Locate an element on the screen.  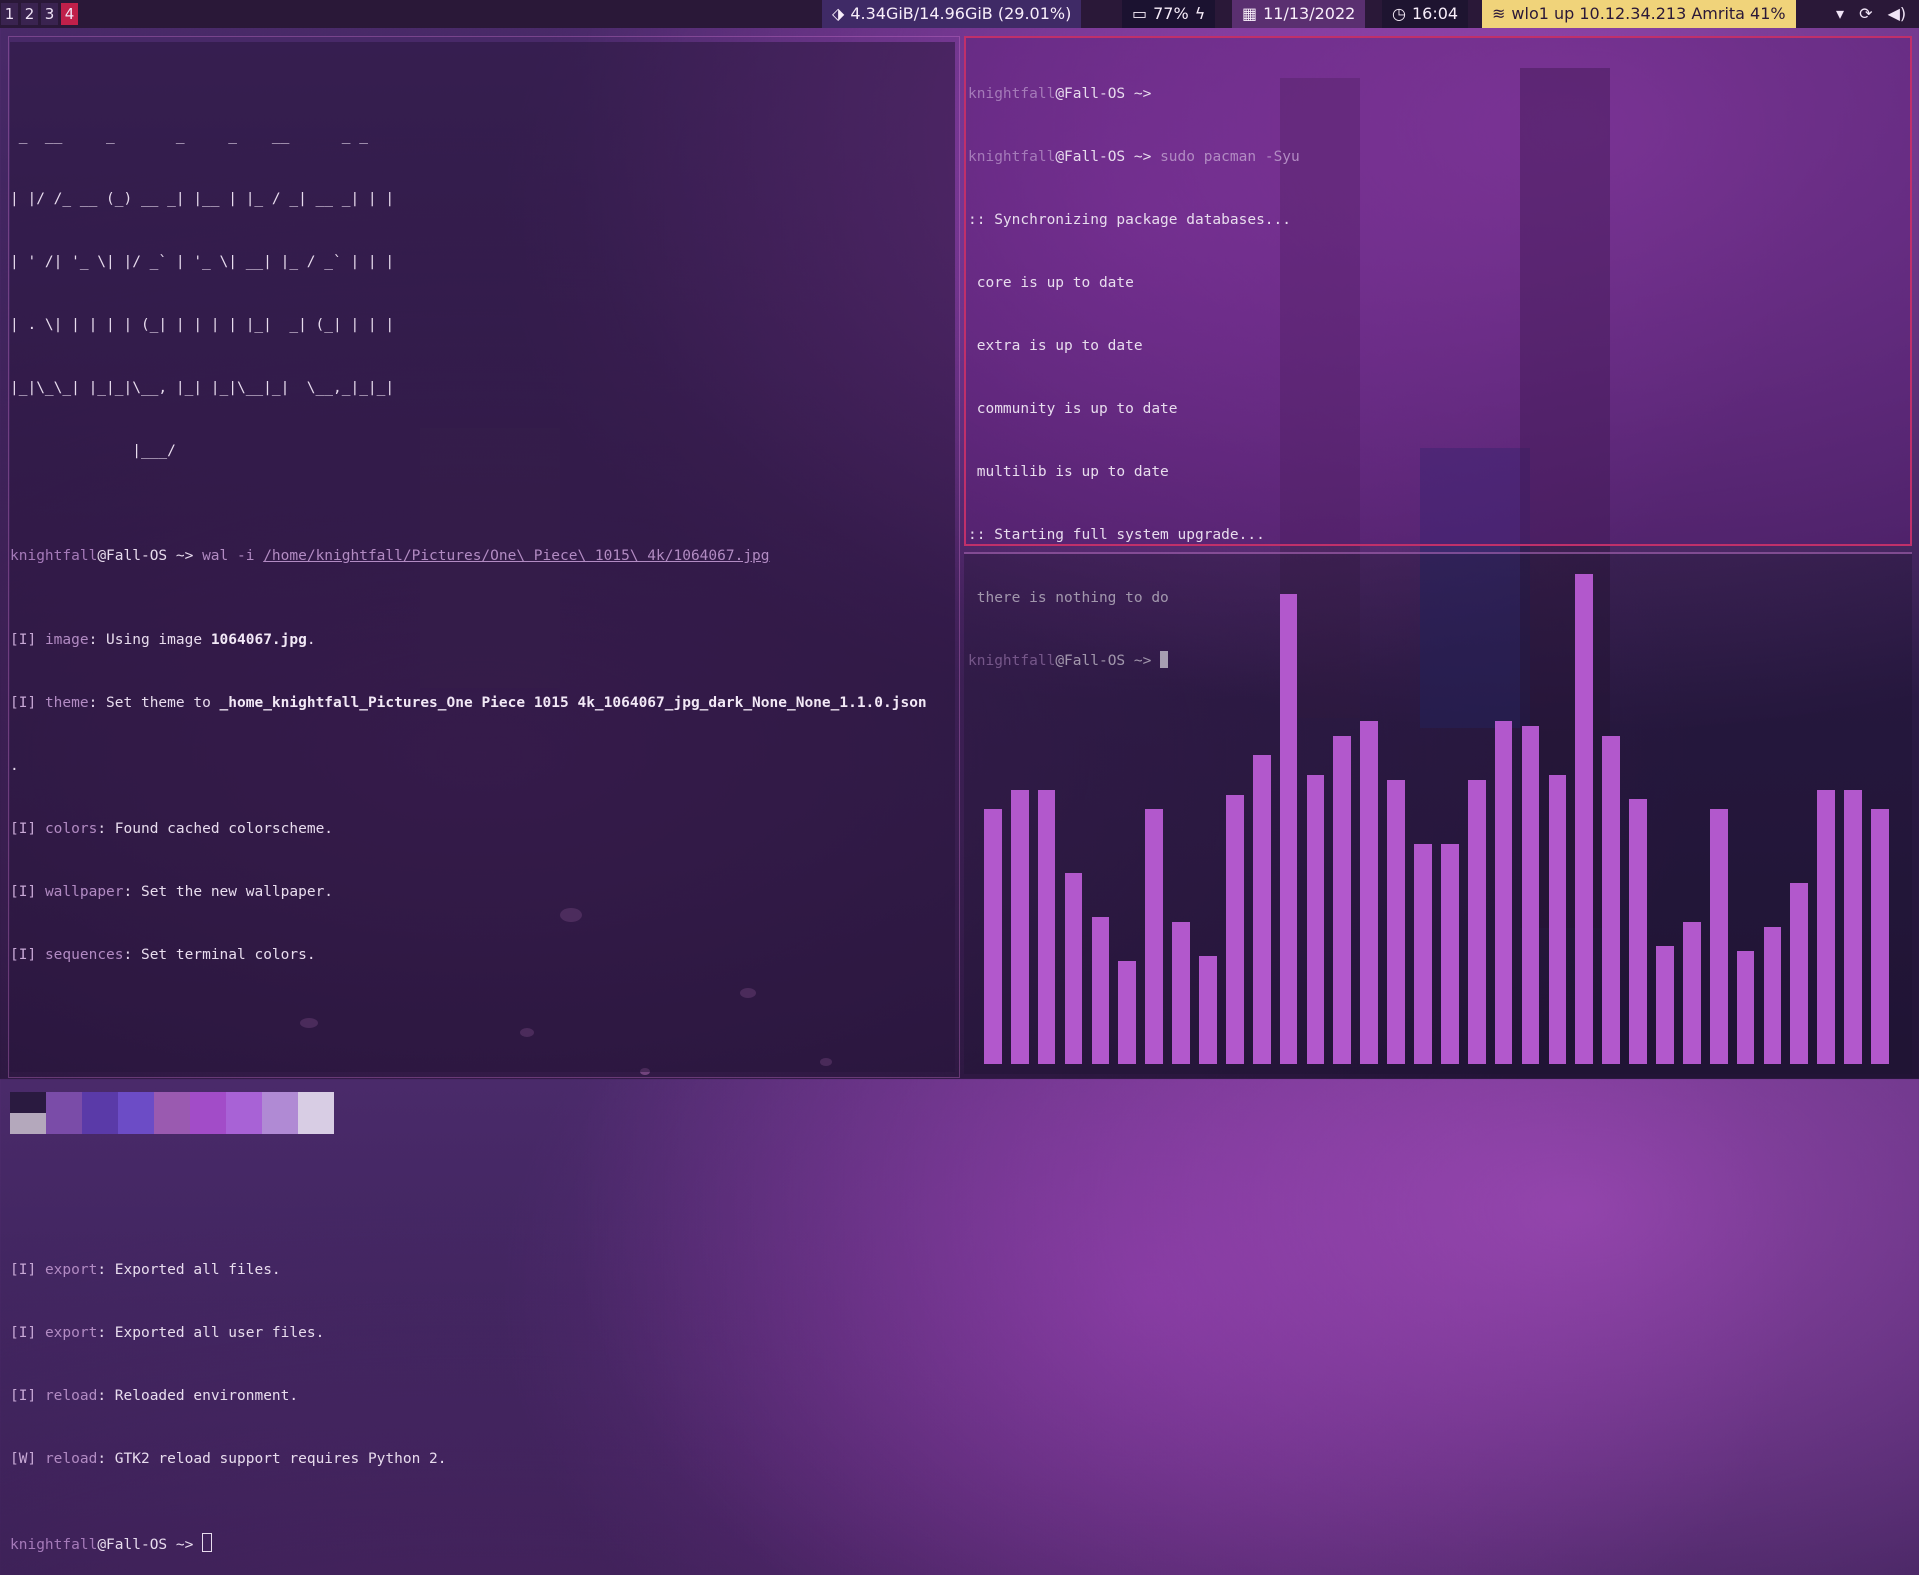
log-text: : Reloaded environment. is located at coordinates (198, 1396).